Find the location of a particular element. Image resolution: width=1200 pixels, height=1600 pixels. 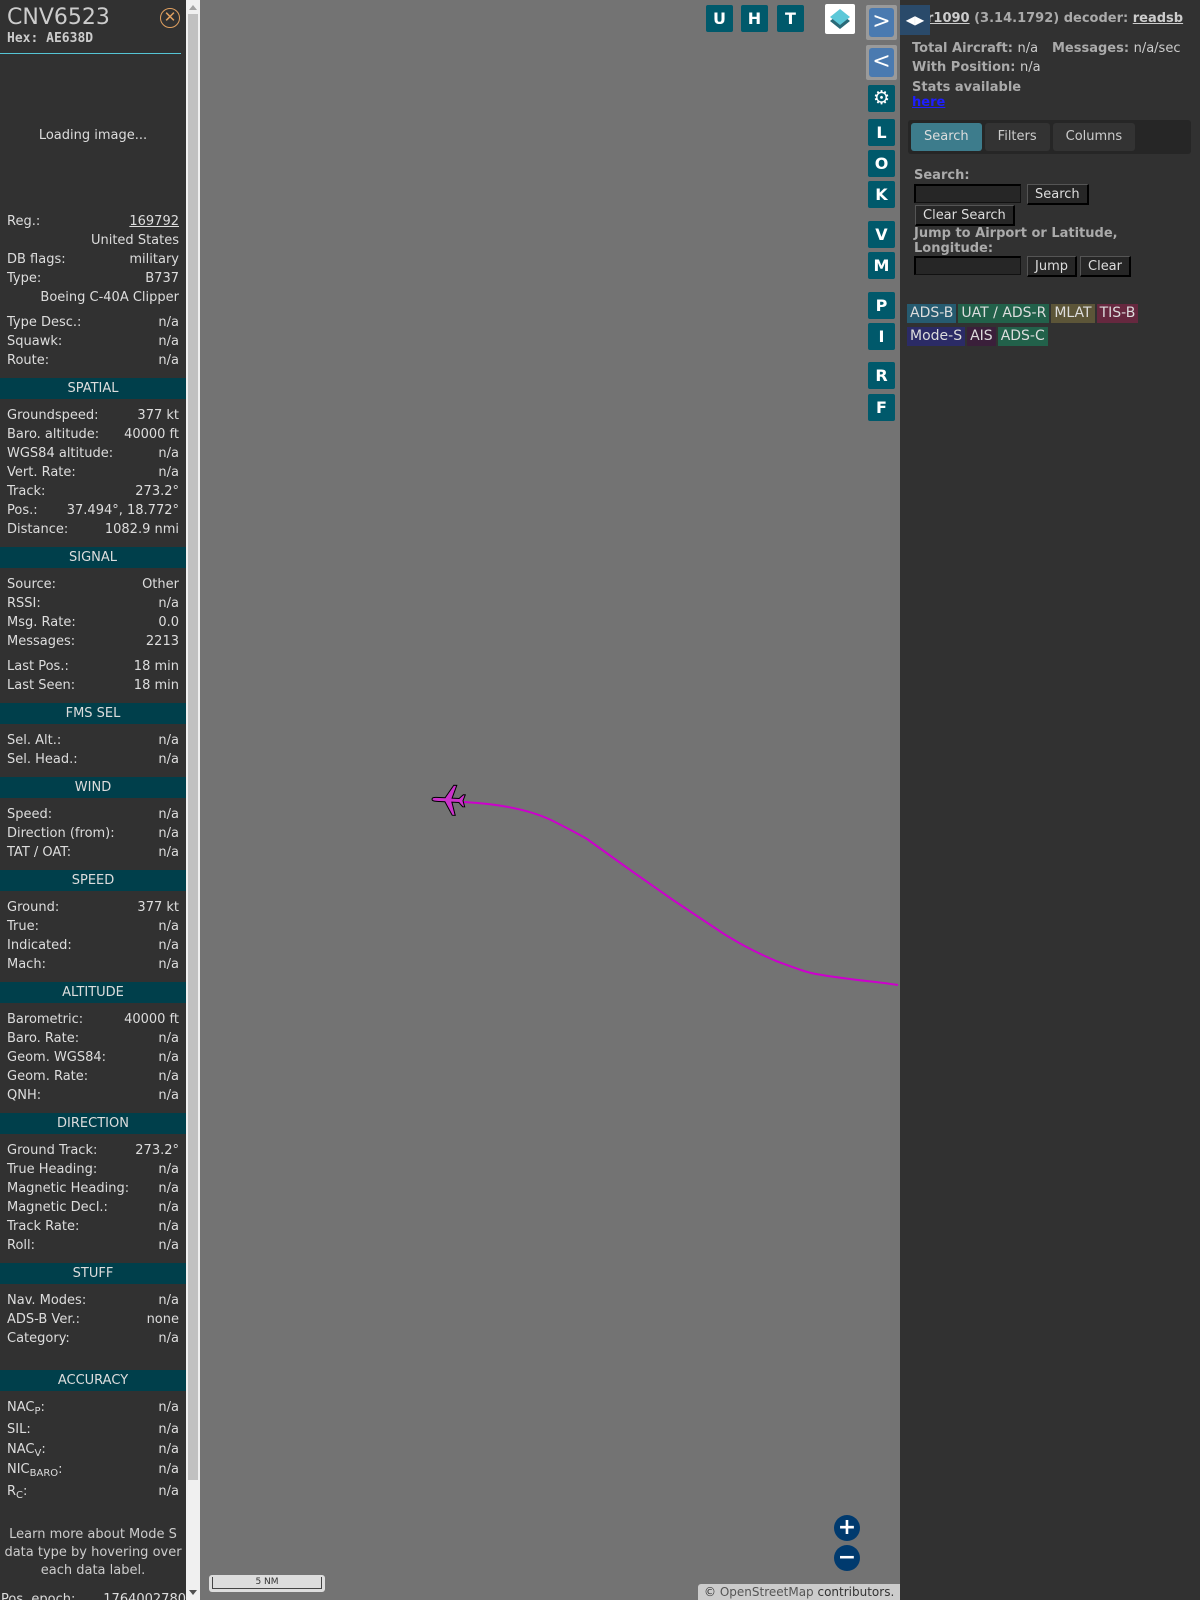

panel-scrollbar is located at coordinates (193, 800).